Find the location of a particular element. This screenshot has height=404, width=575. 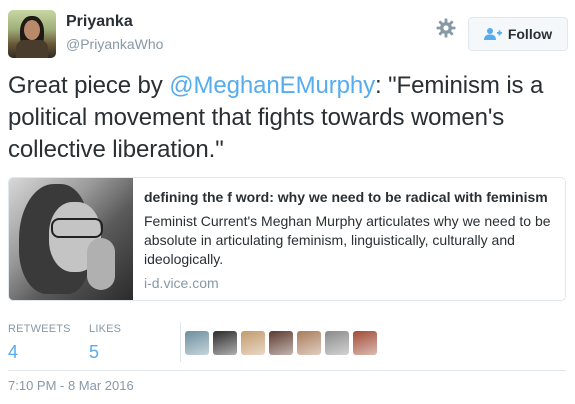

gear-icon is located at coordinates (446, 28).